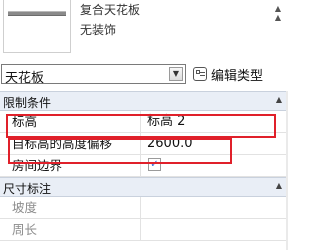 The image size is (320, 250). What do you see at coordinates (70, 121) in the screenshot?
I see `property-name: 标高` at bounding box center [70, 121].